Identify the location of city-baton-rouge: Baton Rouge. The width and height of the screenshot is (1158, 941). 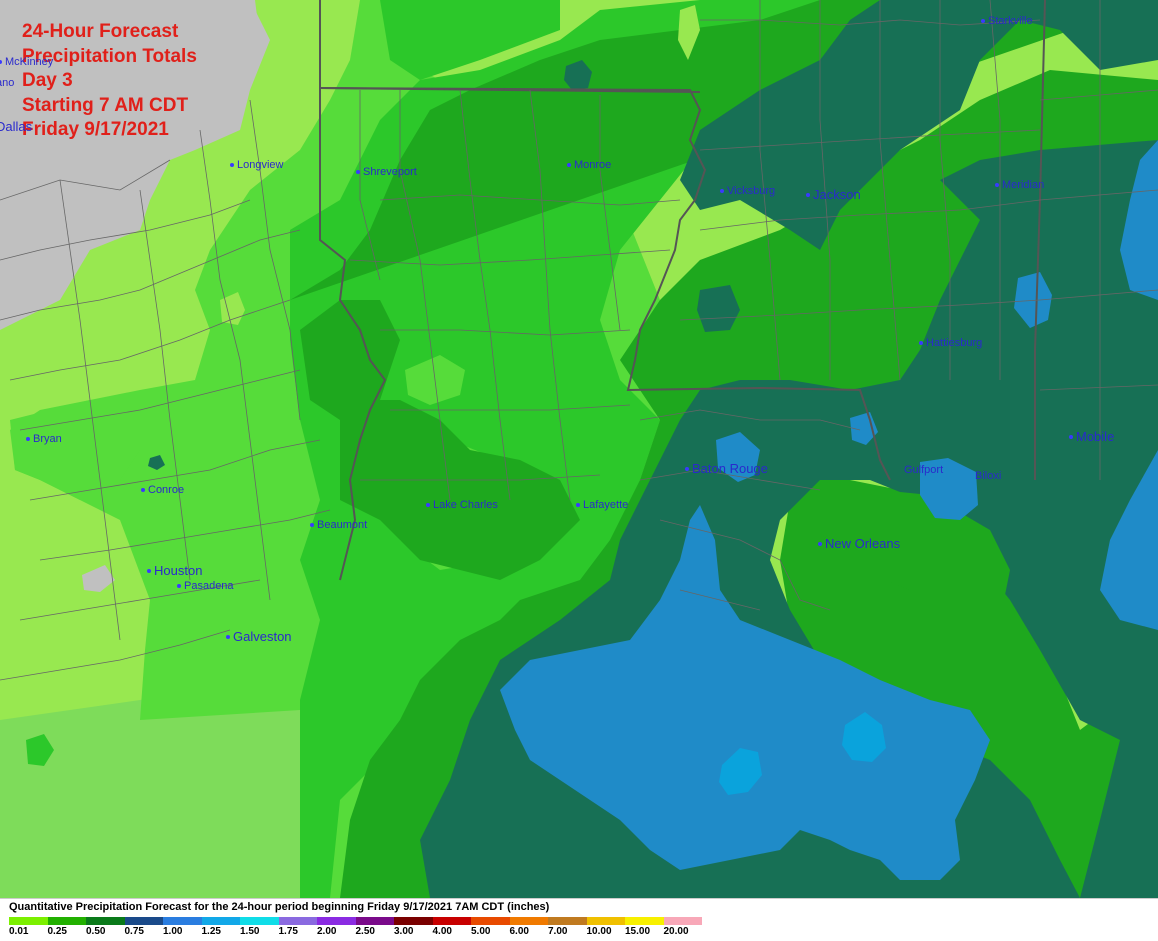
(726, 468).